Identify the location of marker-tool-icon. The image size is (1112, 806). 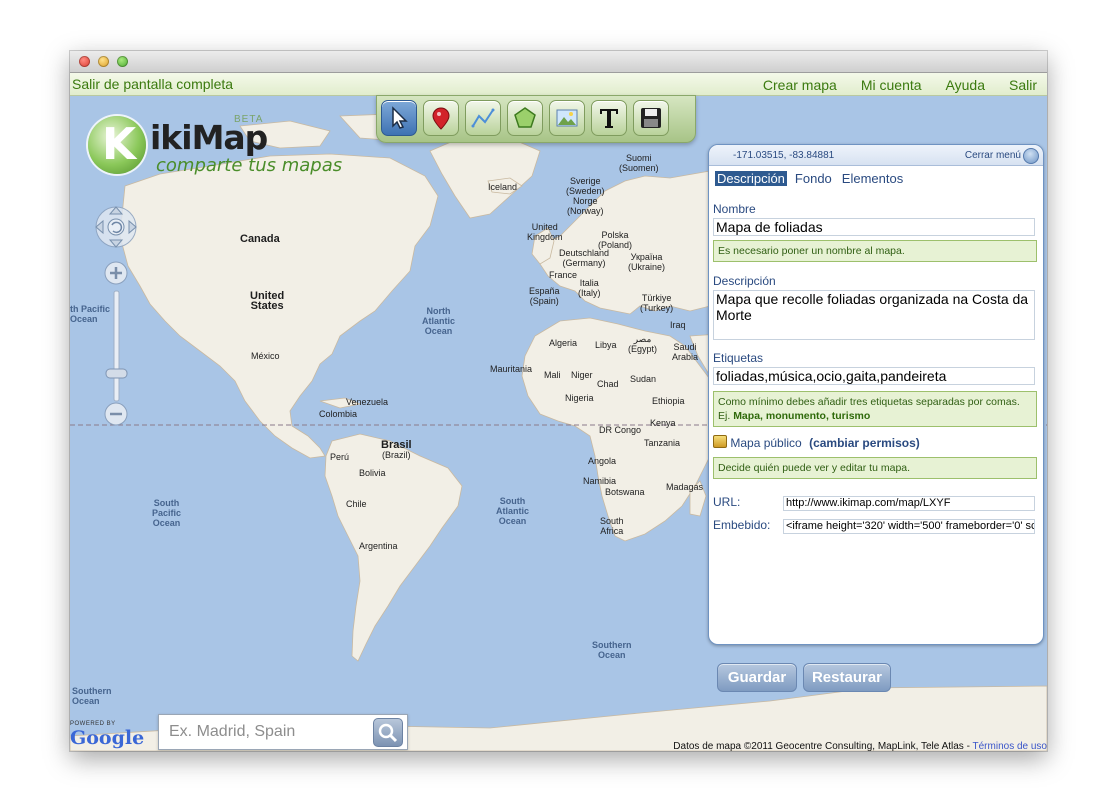
(441, 118).